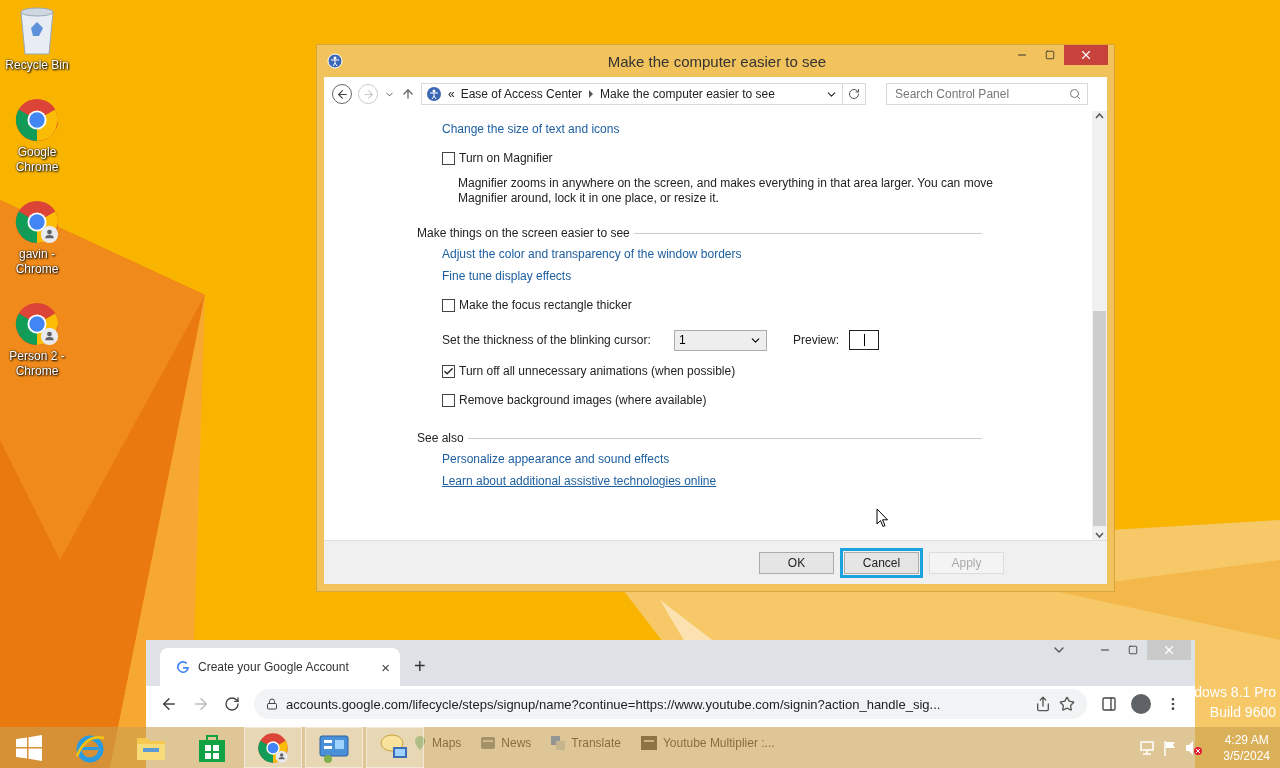 This screenshot has height=768, width=1280. I want to click on map-pin-icon, so click(420, 743).